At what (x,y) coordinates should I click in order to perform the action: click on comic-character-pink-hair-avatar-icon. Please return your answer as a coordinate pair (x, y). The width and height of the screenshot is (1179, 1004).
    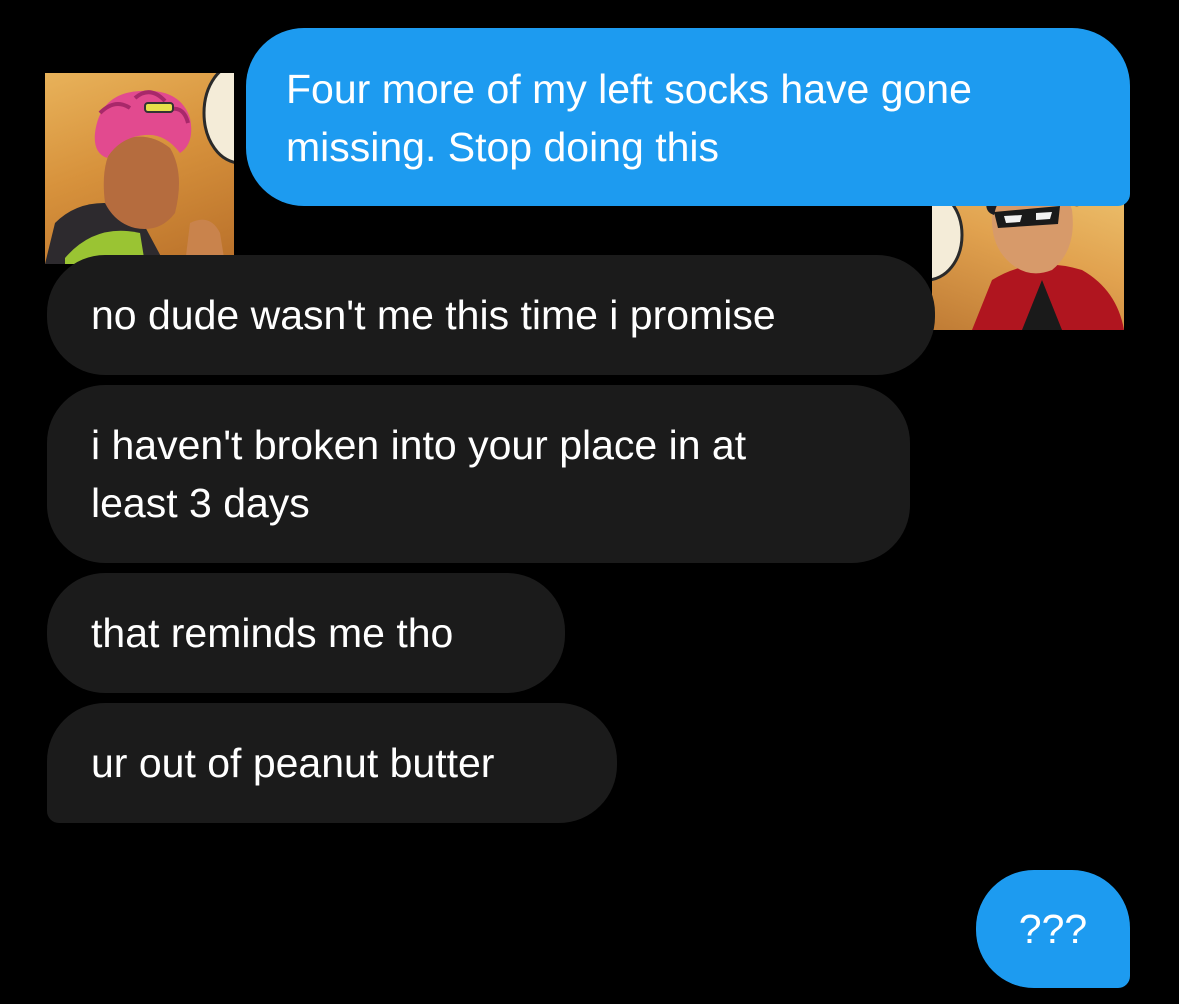
    Looking at the image, I should click on (139, 168).